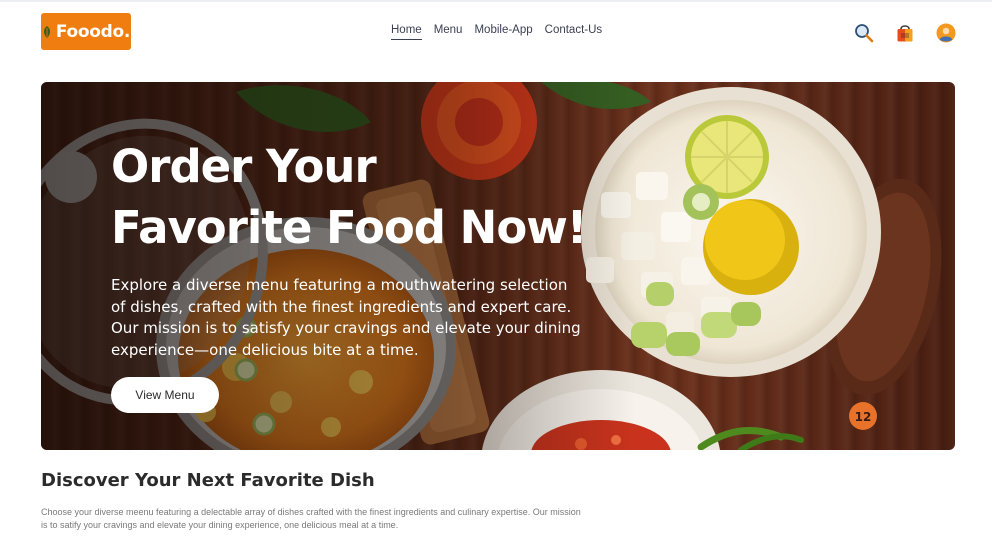 The image size is (992, 544). I want to click on brand-name: Fooodo., so click(93, 31).